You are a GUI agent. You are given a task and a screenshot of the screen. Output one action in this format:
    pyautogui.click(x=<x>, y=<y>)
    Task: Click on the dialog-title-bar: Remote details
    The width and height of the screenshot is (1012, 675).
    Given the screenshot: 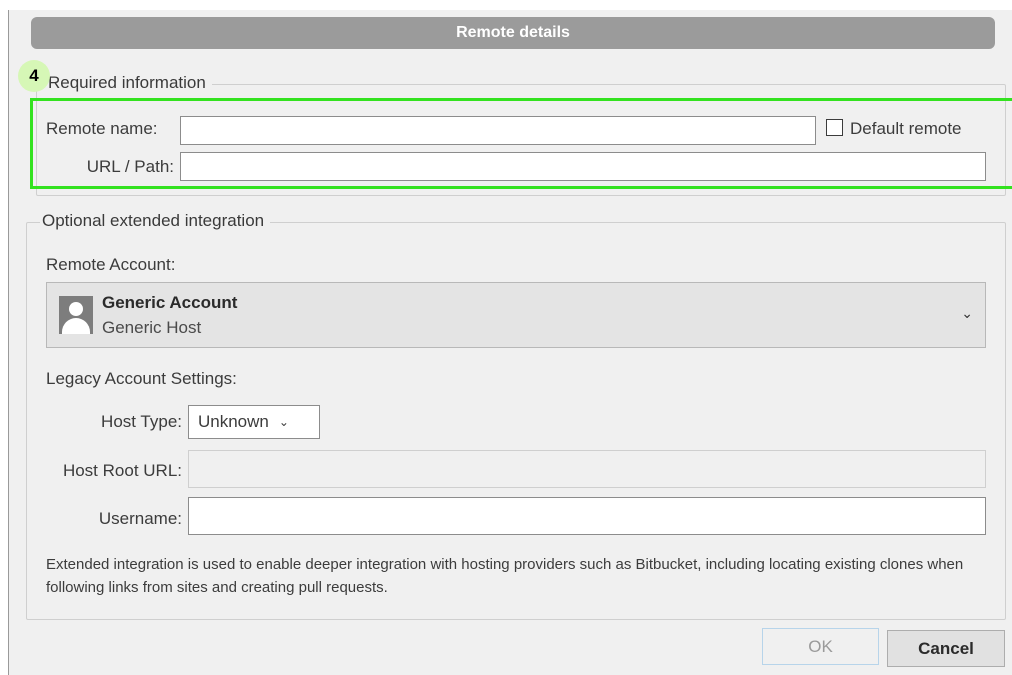 What is the action you would take?
    pyautogui.click(x=513, y=33)
    